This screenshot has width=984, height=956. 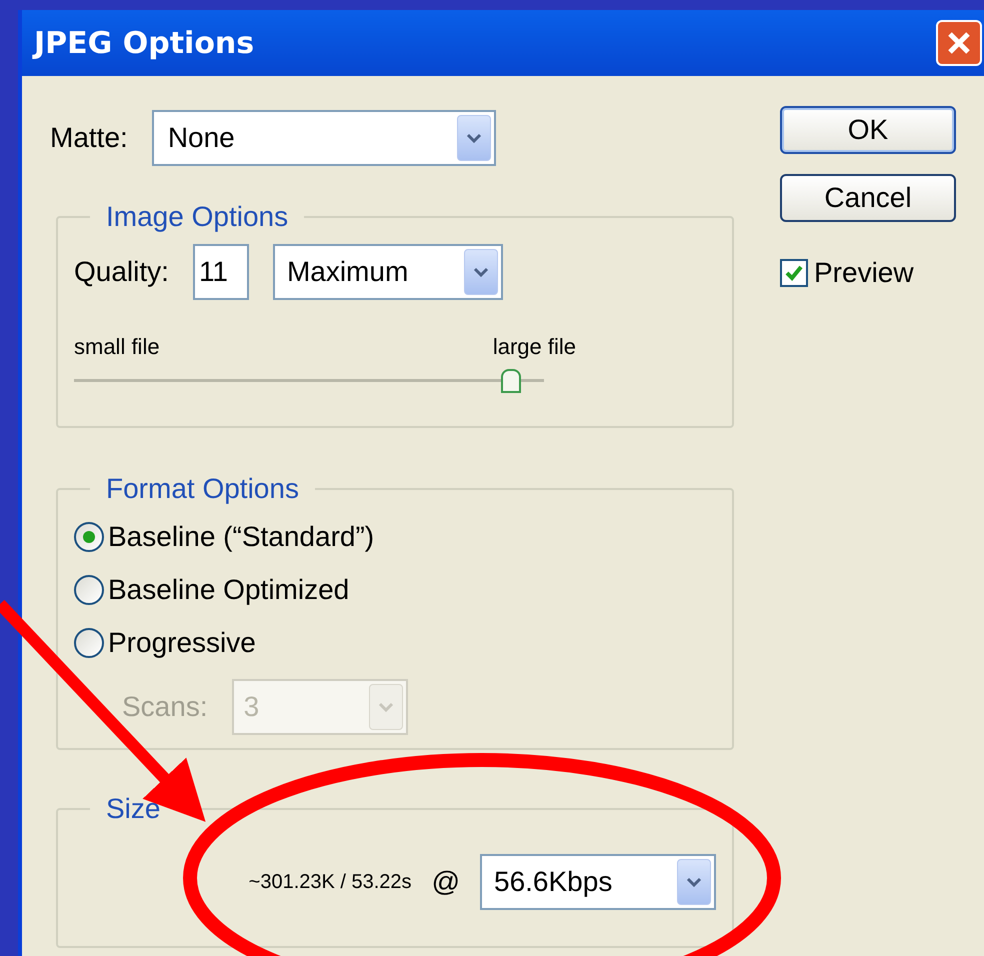 What do you see at coordinates (395, 536) in the screenshot?
I see `radio-option: Baseline (“Standard”)` at bounding box center [395, 536].